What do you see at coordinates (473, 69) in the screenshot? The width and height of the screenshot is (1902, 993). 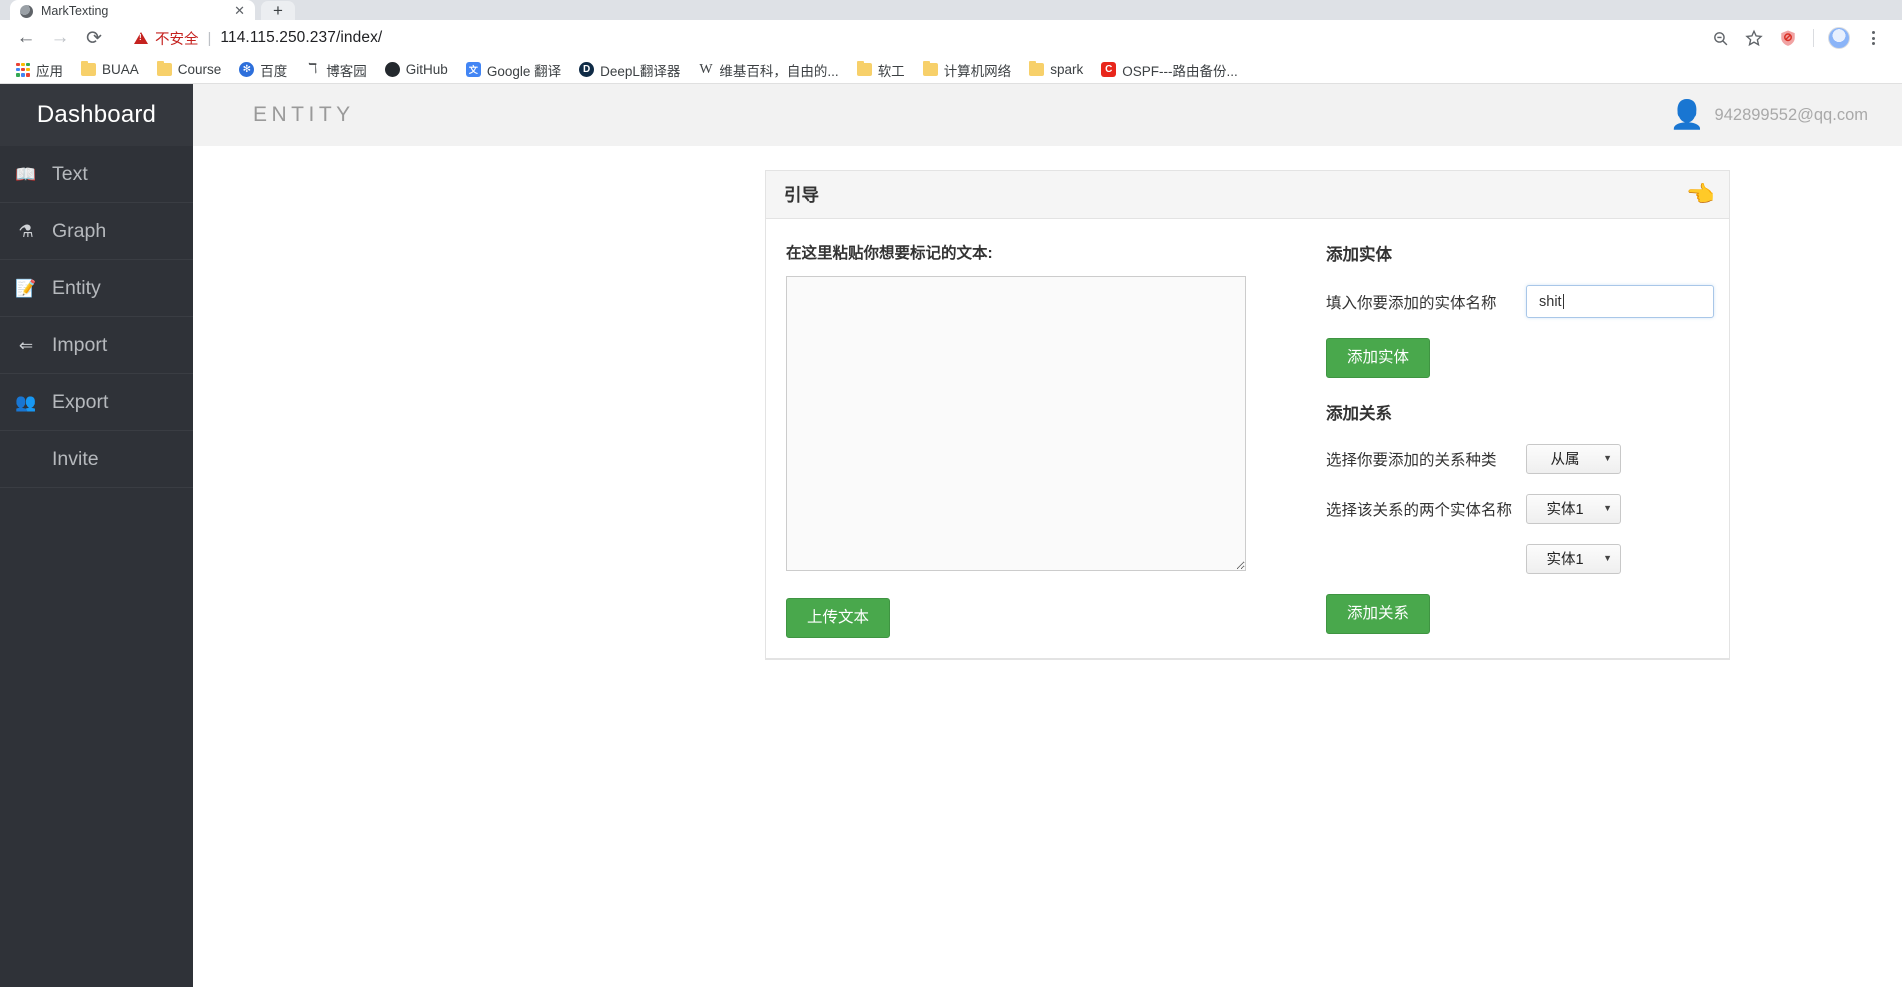 I see `google-translate-icon: 文` at bounding box center [473, 69].